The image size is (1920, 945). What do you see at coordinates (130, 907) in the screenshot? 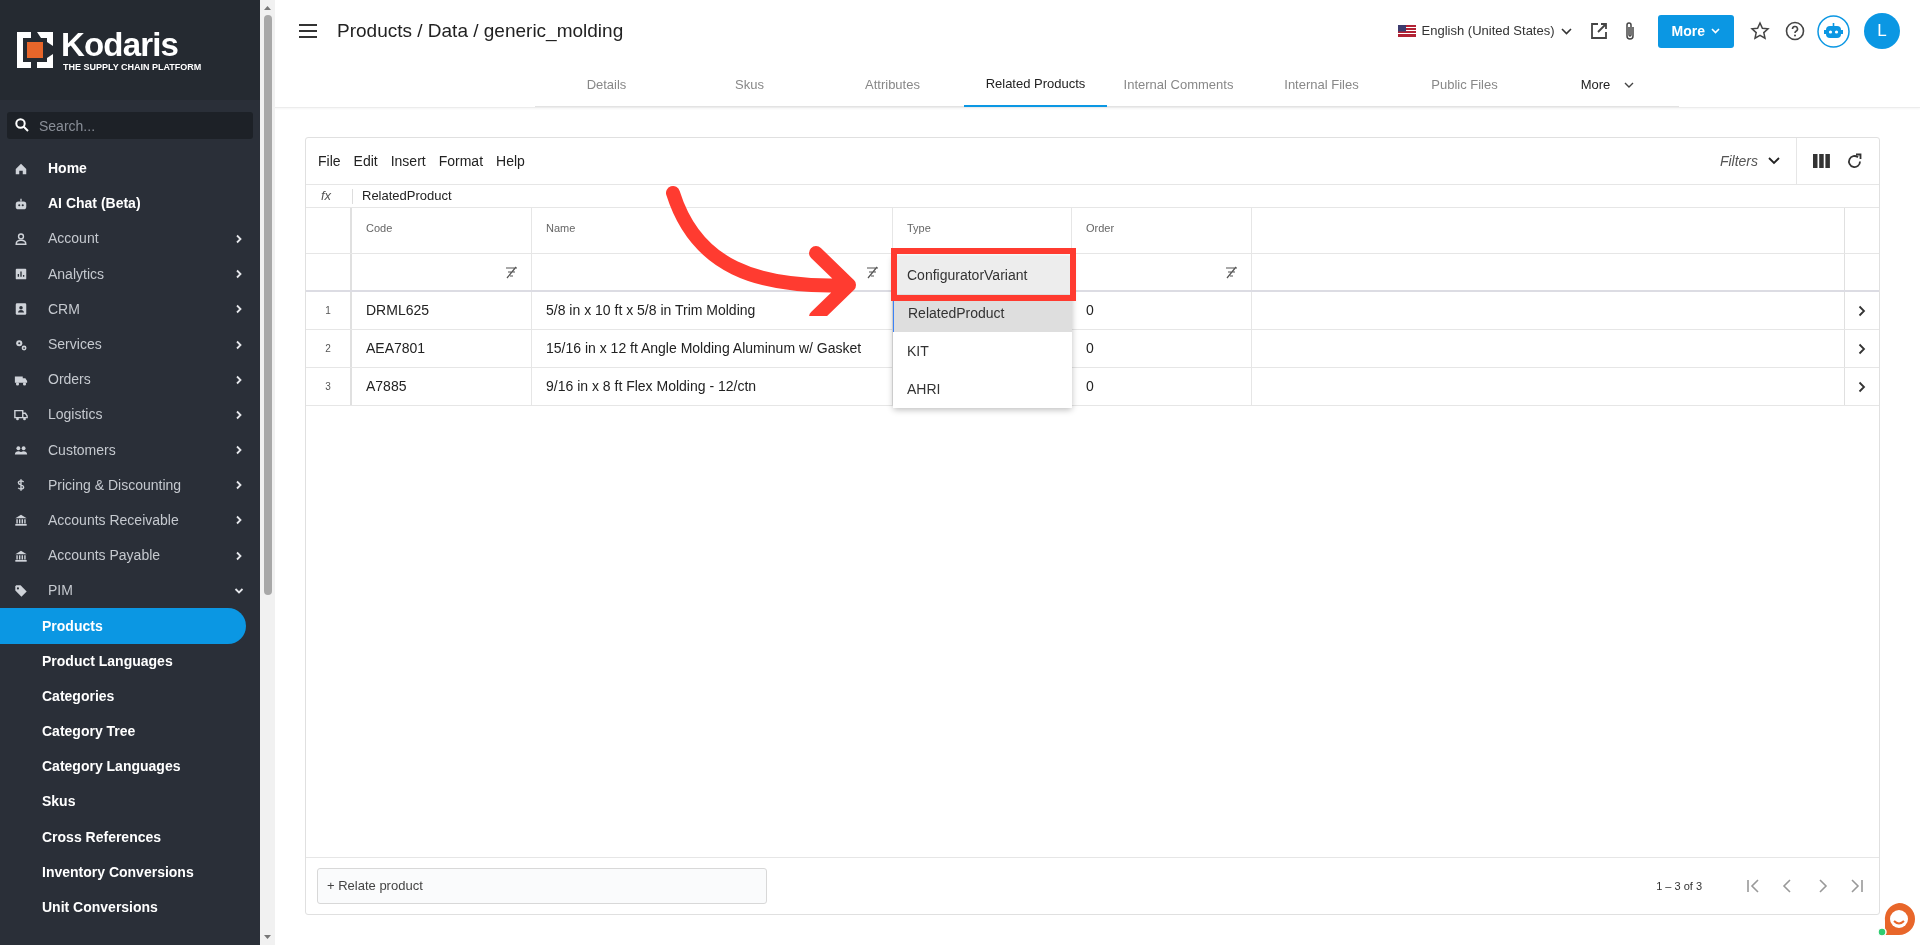
I see `sidebar-subitem: Unit Conversions` at bounding box center [130, 907].